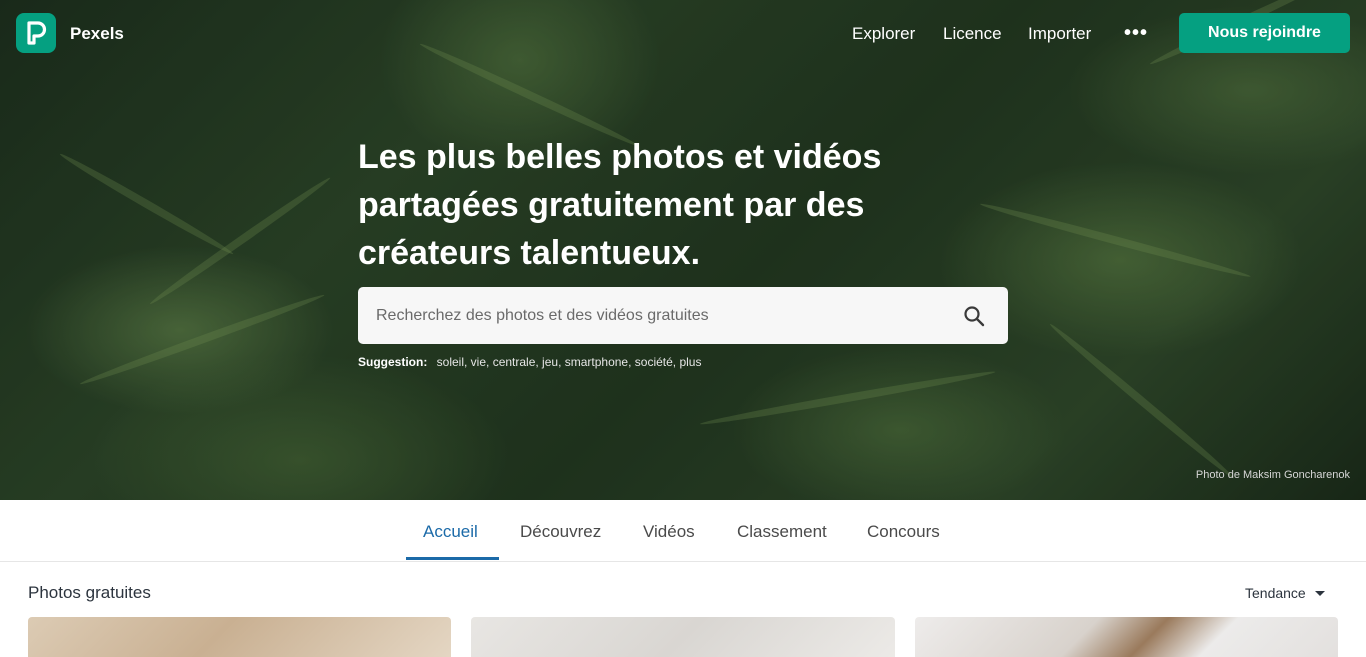 The width and height of the screenshot is (1366, 657). Describe the element at coordinates (89, 592) in the screenshot. I see `section-title: Photos gratuites` at that location.